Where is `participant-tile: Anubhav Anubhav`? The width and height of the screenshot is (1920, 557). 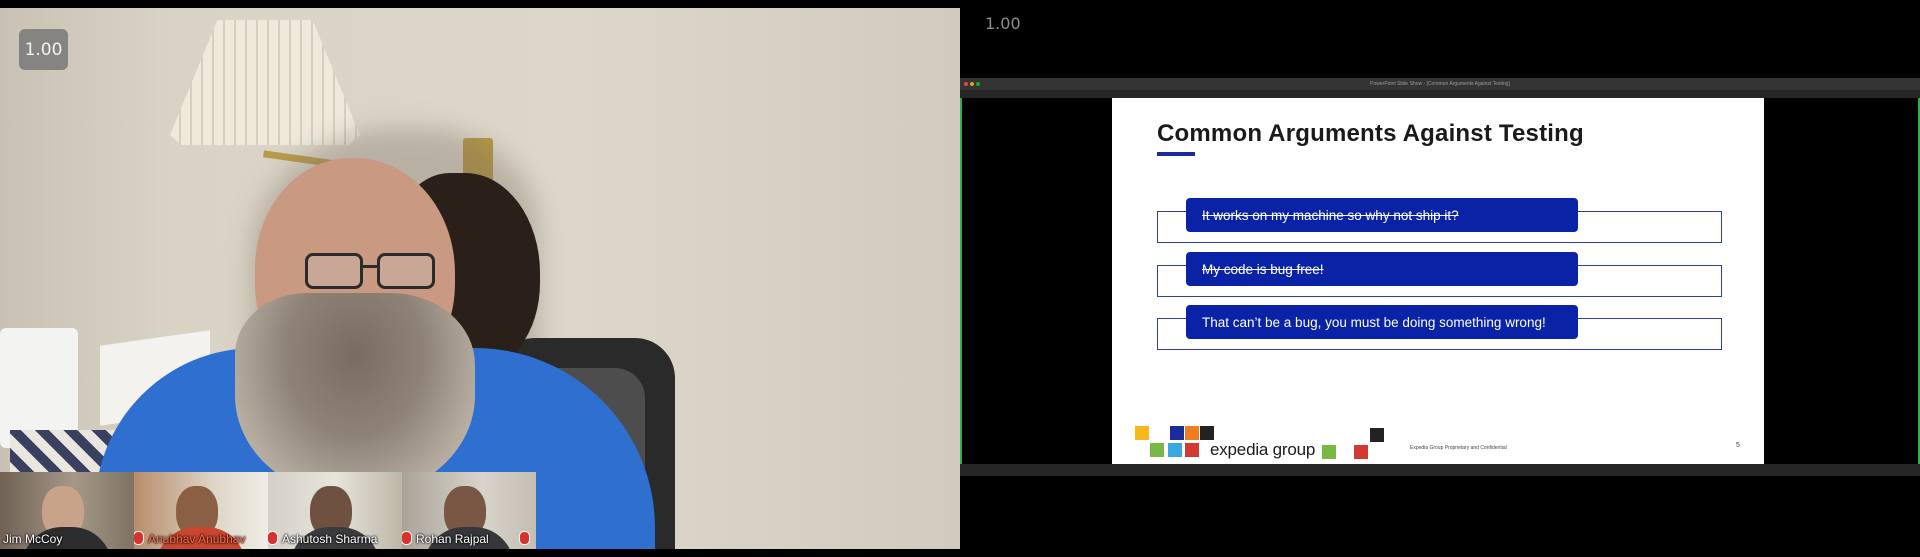 participant-tile: Anubhav Anubhav is located at coordinates (201, 510).